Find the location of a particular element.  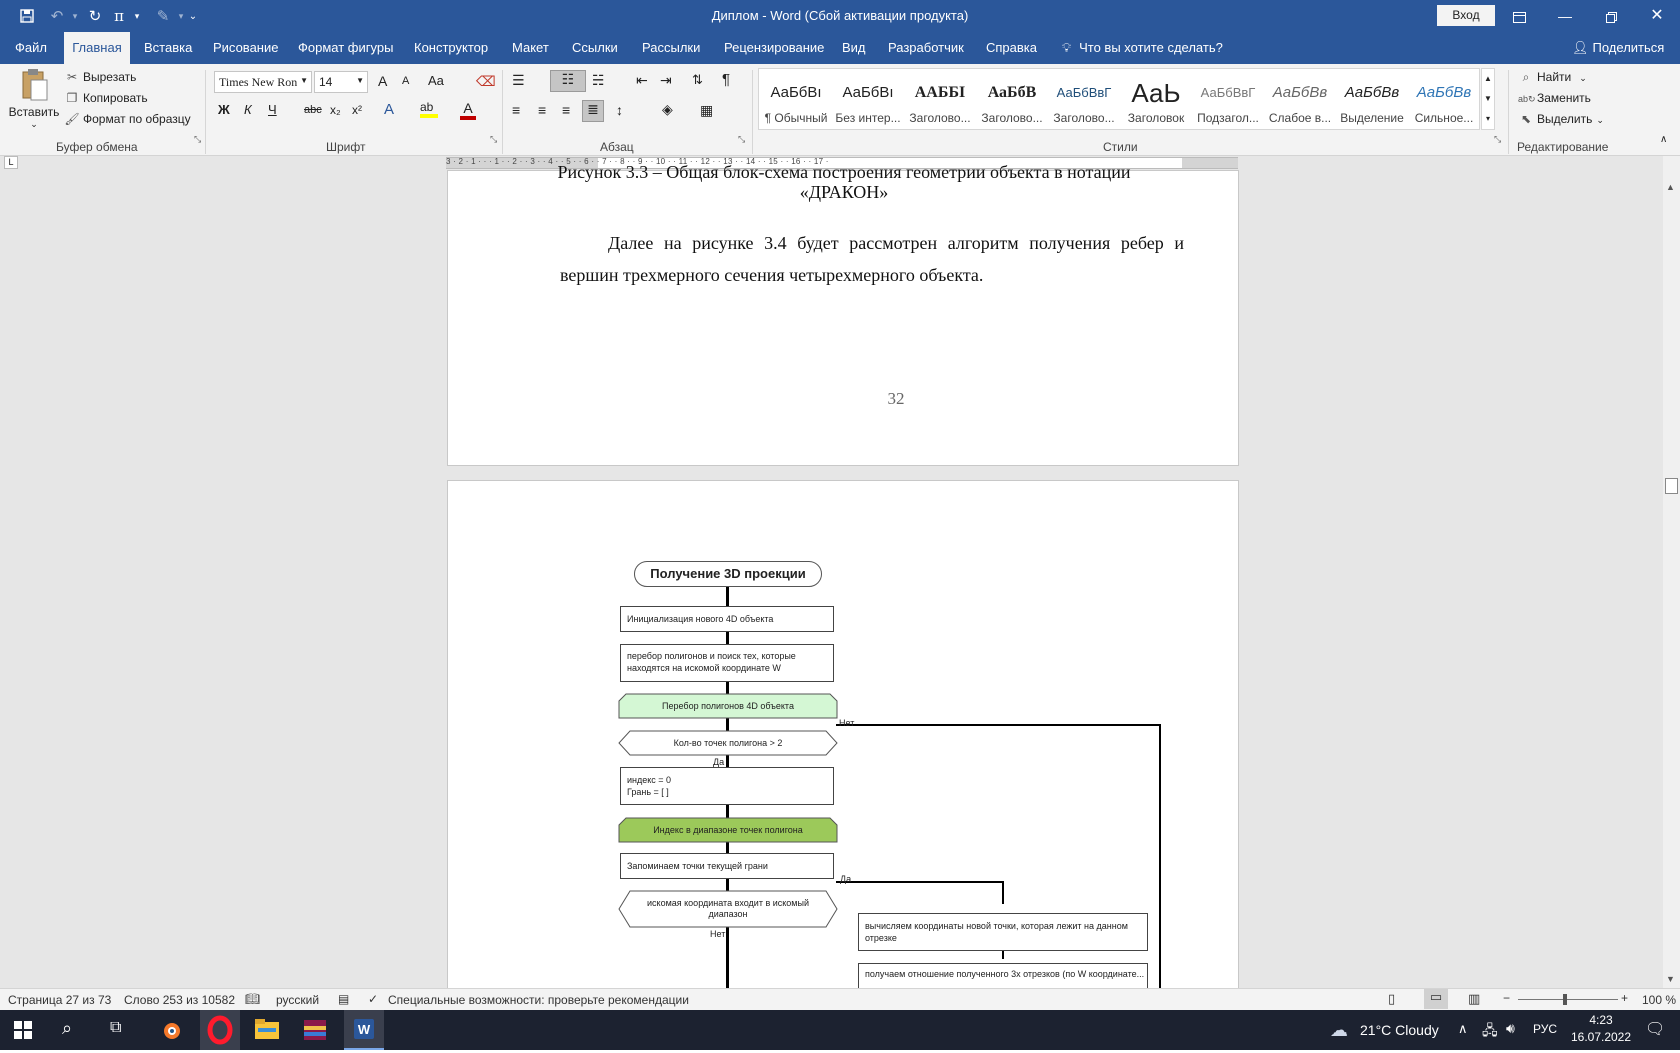

tab-help: Справка is located at coordinates (1011, 48).